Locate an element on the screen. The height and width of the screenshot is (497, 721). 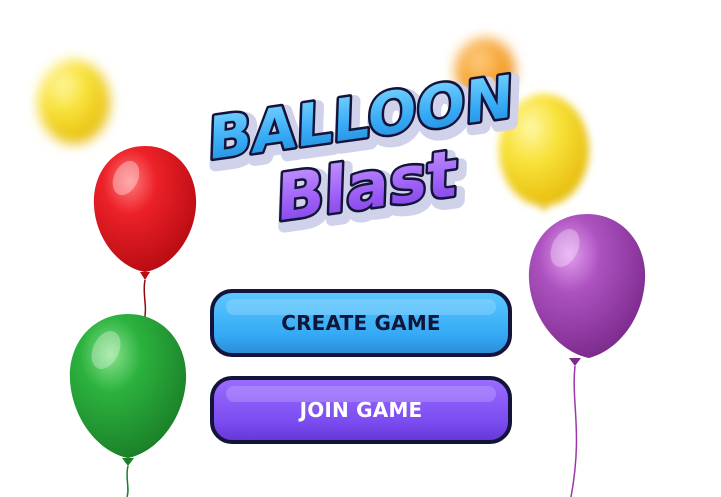
yellow-balloon-left is located at coordinates (74, 108).